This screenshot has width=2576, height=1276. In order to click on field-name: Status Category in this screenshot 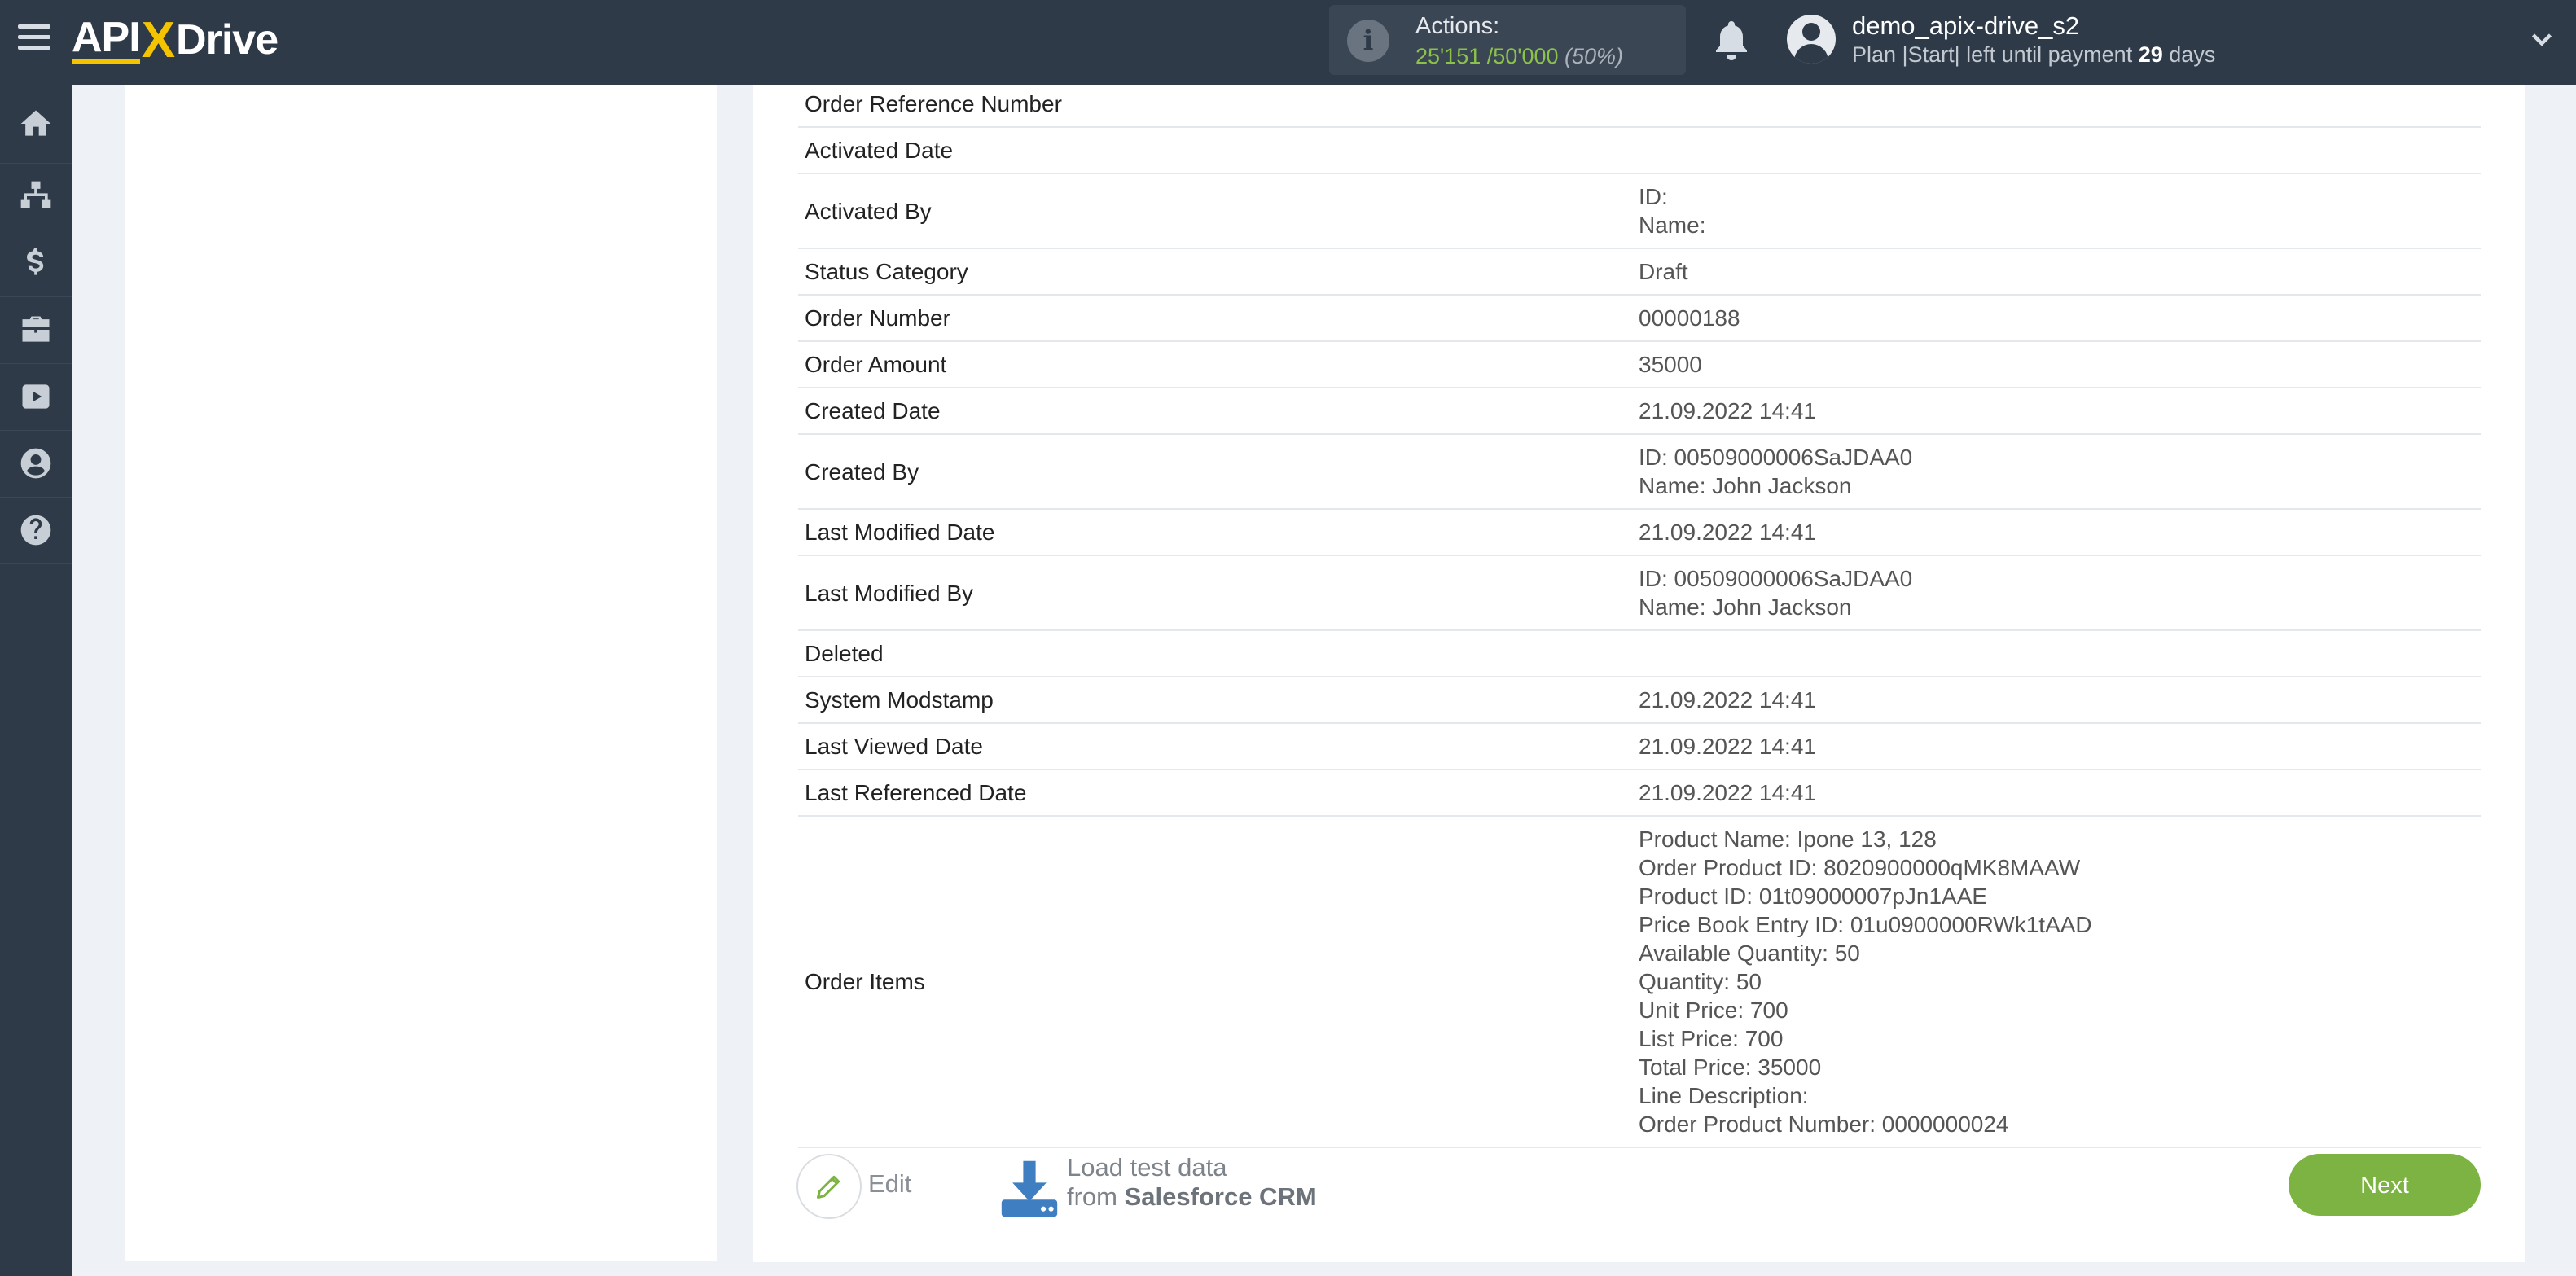, I will do `click(1218, 272)`.